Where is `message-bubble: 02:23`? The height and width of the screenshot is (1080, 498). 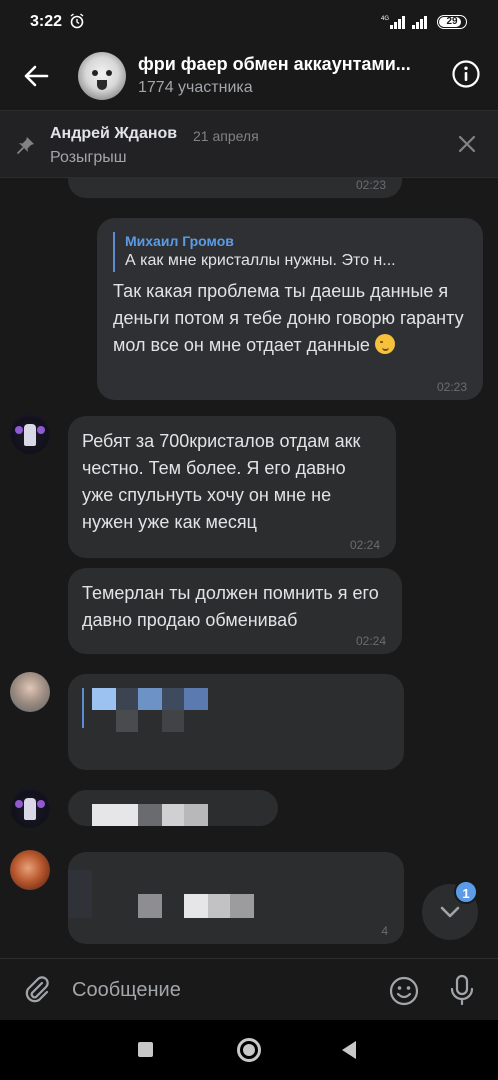
message-bubble: 02:23 is located at coordinates (235, 188).